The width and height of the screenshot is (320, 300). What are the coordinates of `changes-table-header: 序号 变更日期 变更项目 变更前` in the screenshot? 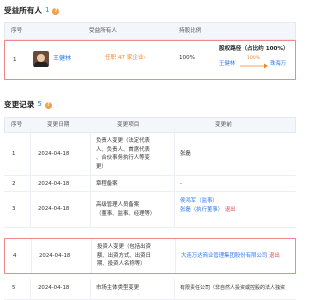 It's located at (150, 125).